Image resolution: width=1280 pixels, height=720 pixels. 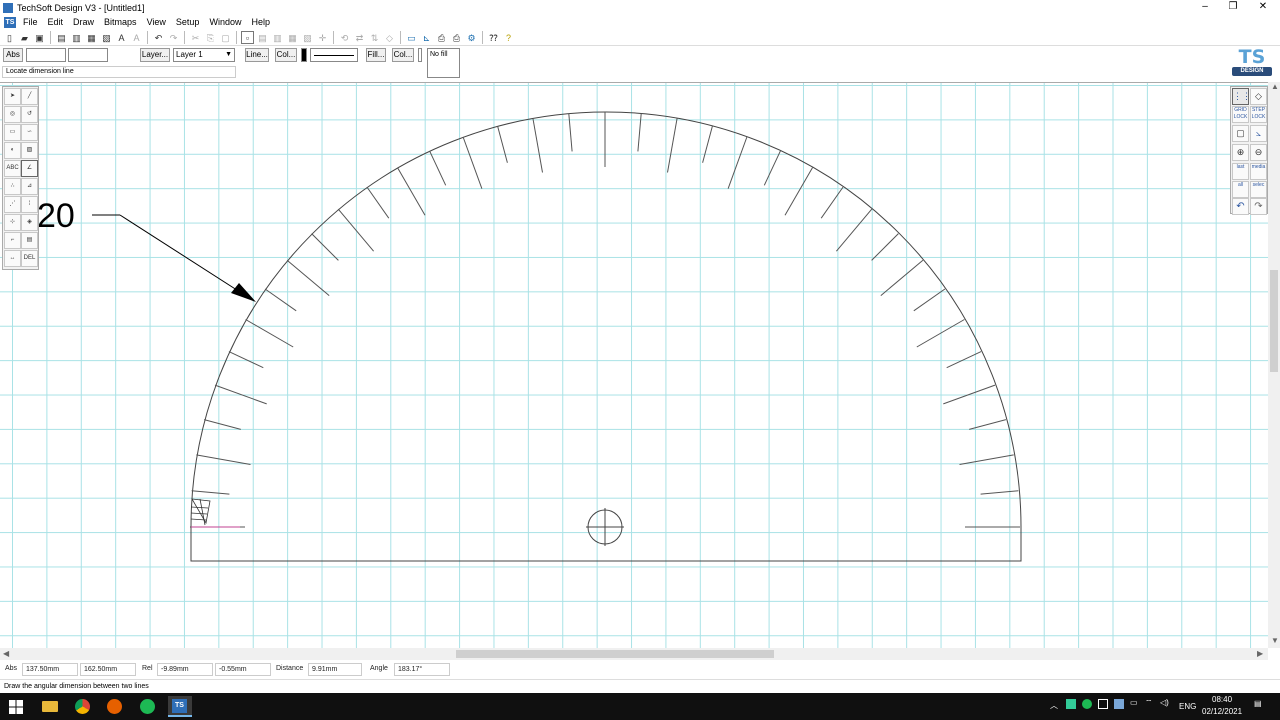 What do you see at coordinates (225, 22) in the screenshot?
I see `menu-window: Window` at bounding box center [225, 22].